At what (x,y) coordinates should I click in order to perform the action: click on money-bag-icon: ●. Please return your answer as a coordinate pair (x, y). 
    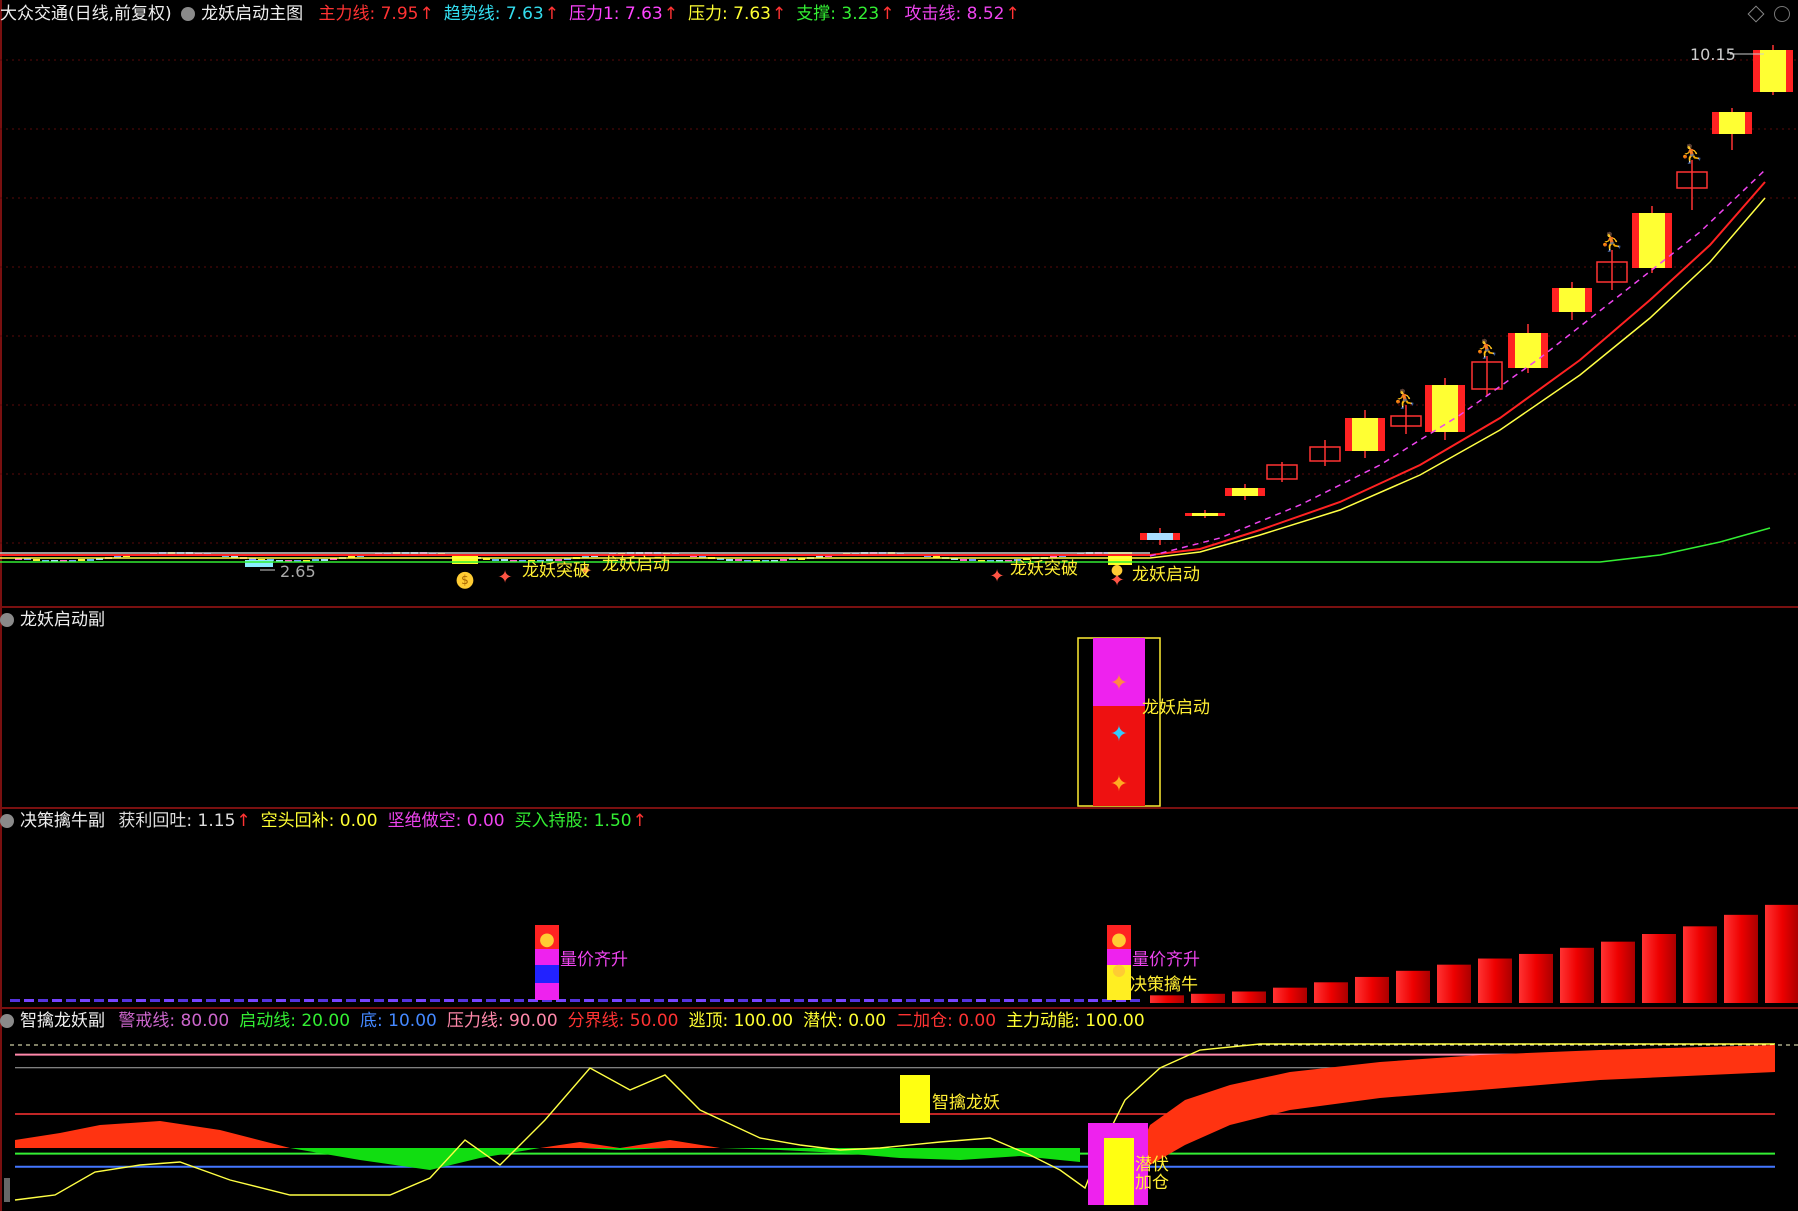
    Looking at the image, I should click on (1119, 939).